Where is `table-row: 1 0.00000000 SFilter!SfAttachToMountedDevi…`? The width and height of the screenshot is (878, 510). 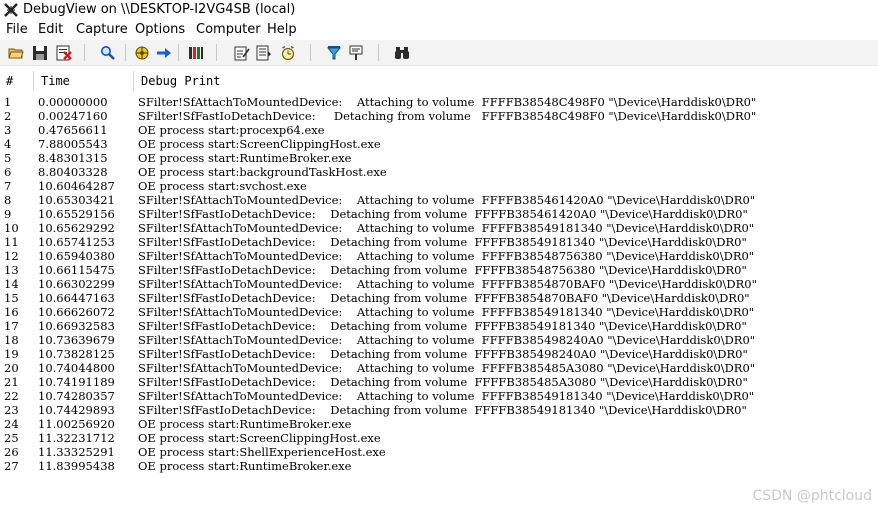 table-row: 1 0.00000000 SFilter!SfAttachToMountedDevi… is located at coordinates (439, 102).